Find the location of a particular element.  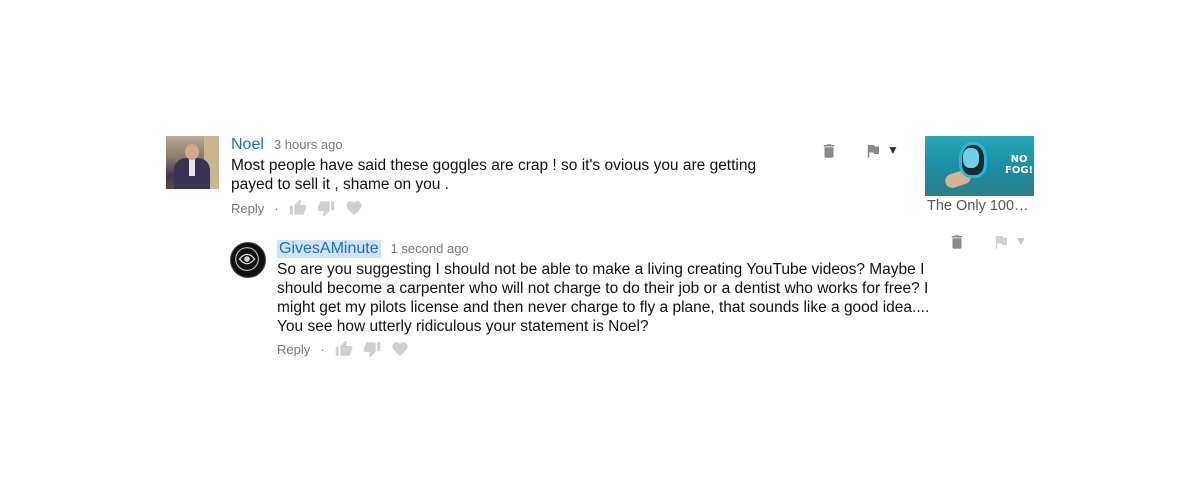

thumbnail-text-line: NO is located at coordinates (1019, 159).